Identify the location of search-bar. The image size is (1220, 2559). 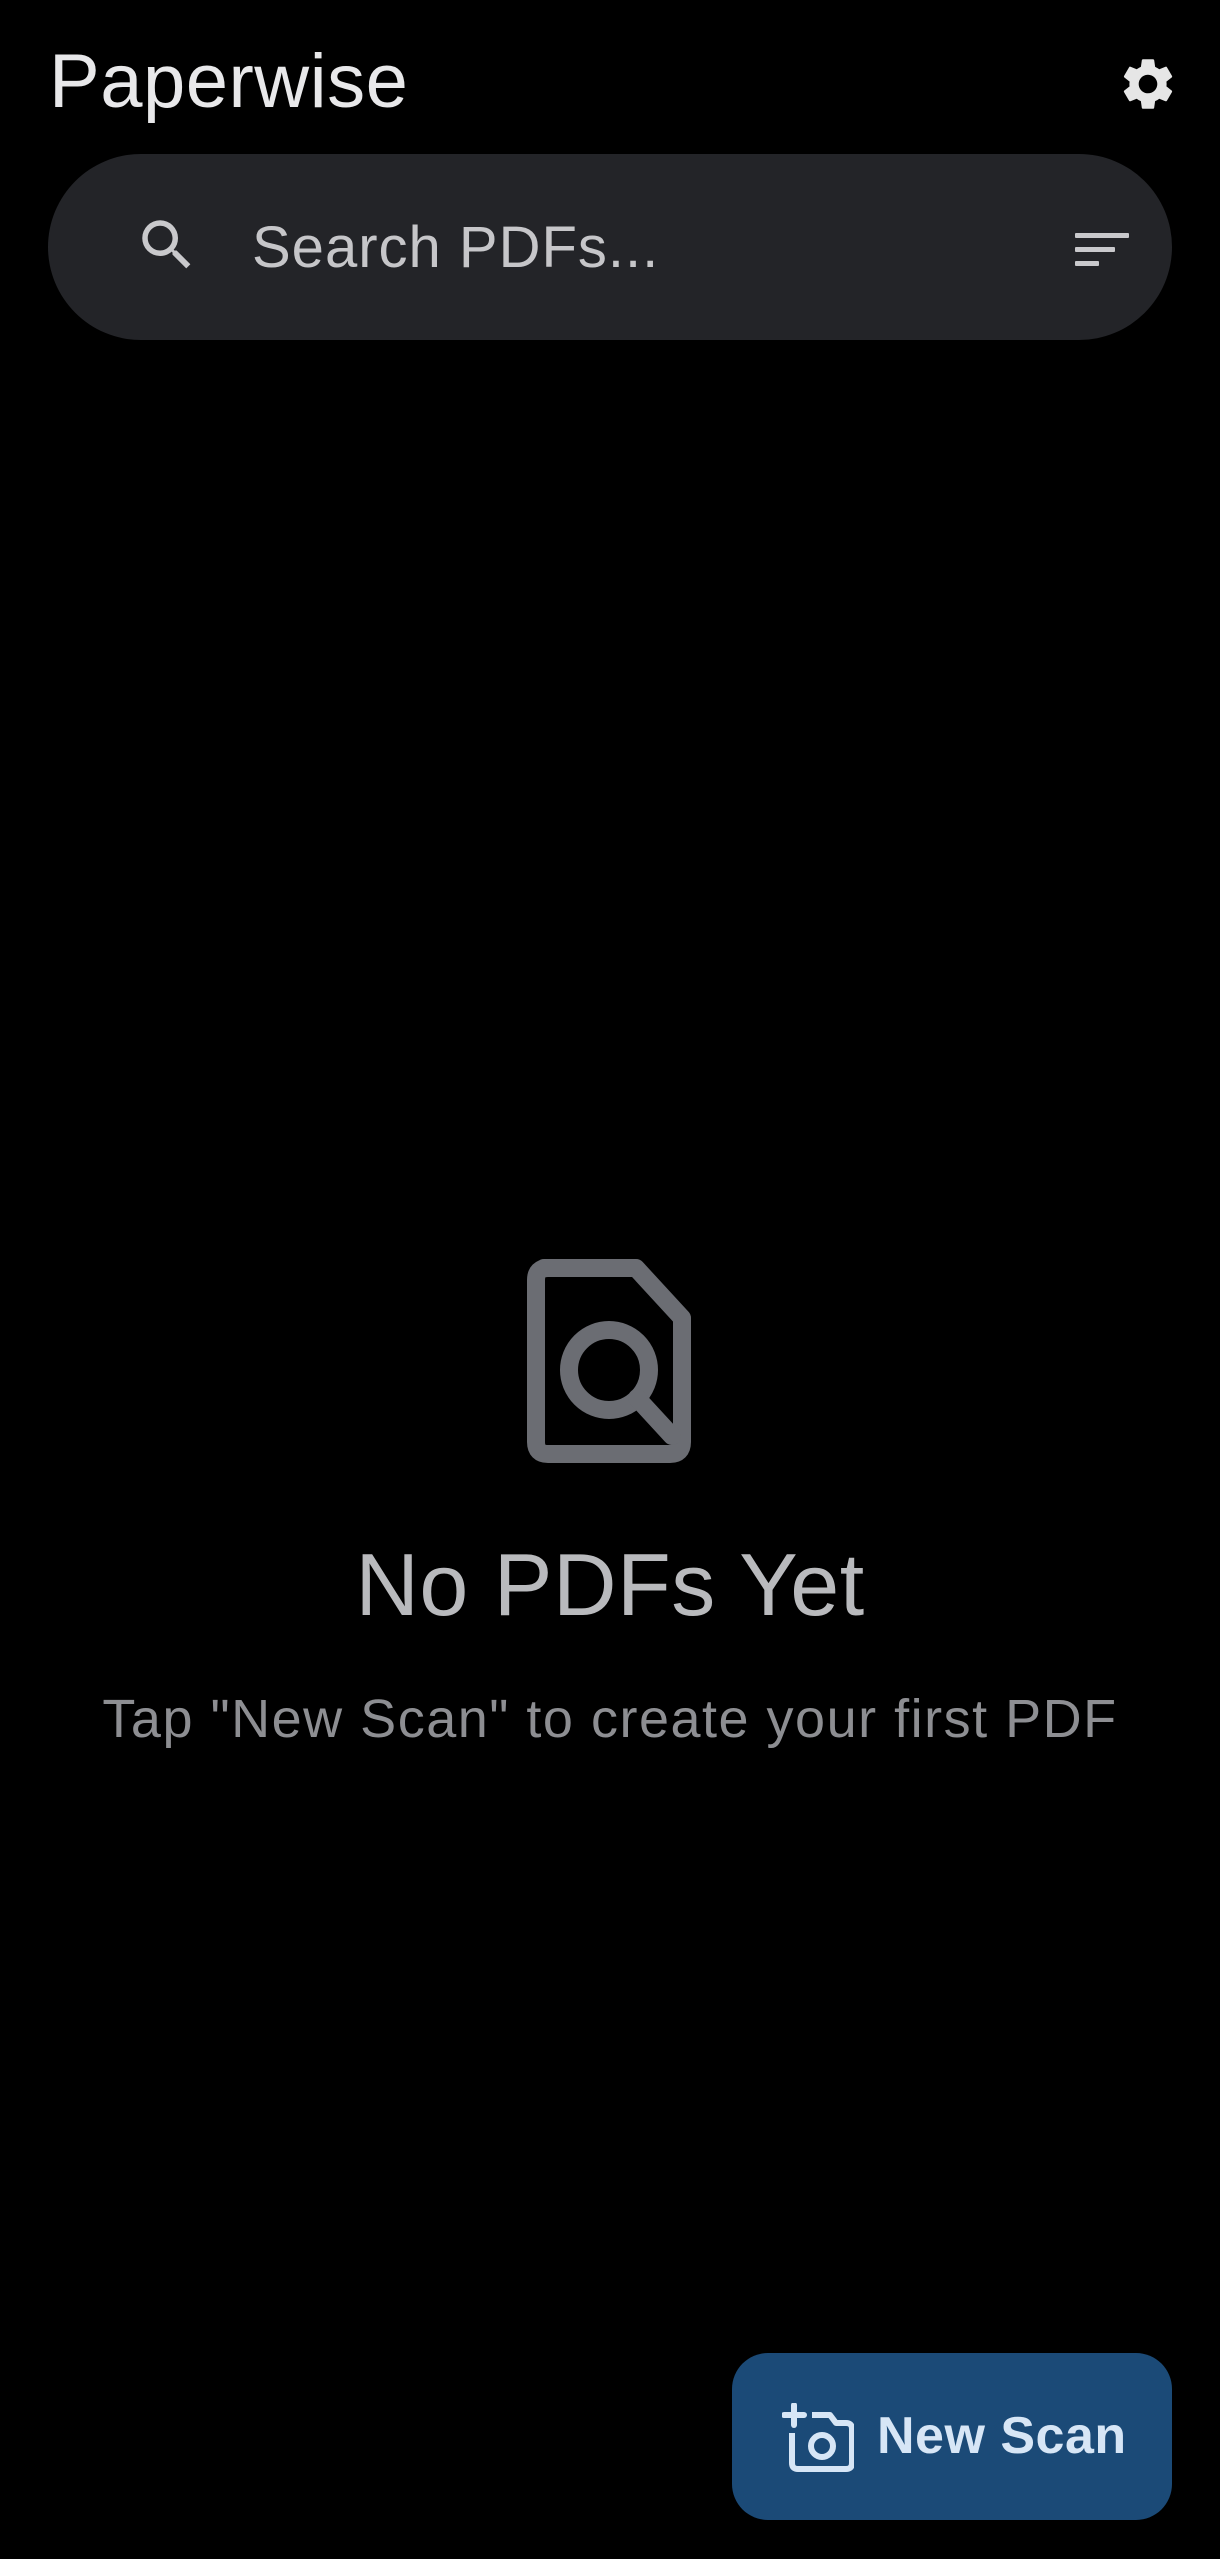
(610, 247).